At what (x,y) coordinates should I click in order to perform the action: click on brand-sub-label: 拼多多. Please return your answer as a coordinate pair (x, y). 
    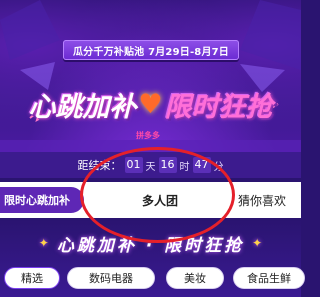
    Looking at the image, I should click on (148, 135).